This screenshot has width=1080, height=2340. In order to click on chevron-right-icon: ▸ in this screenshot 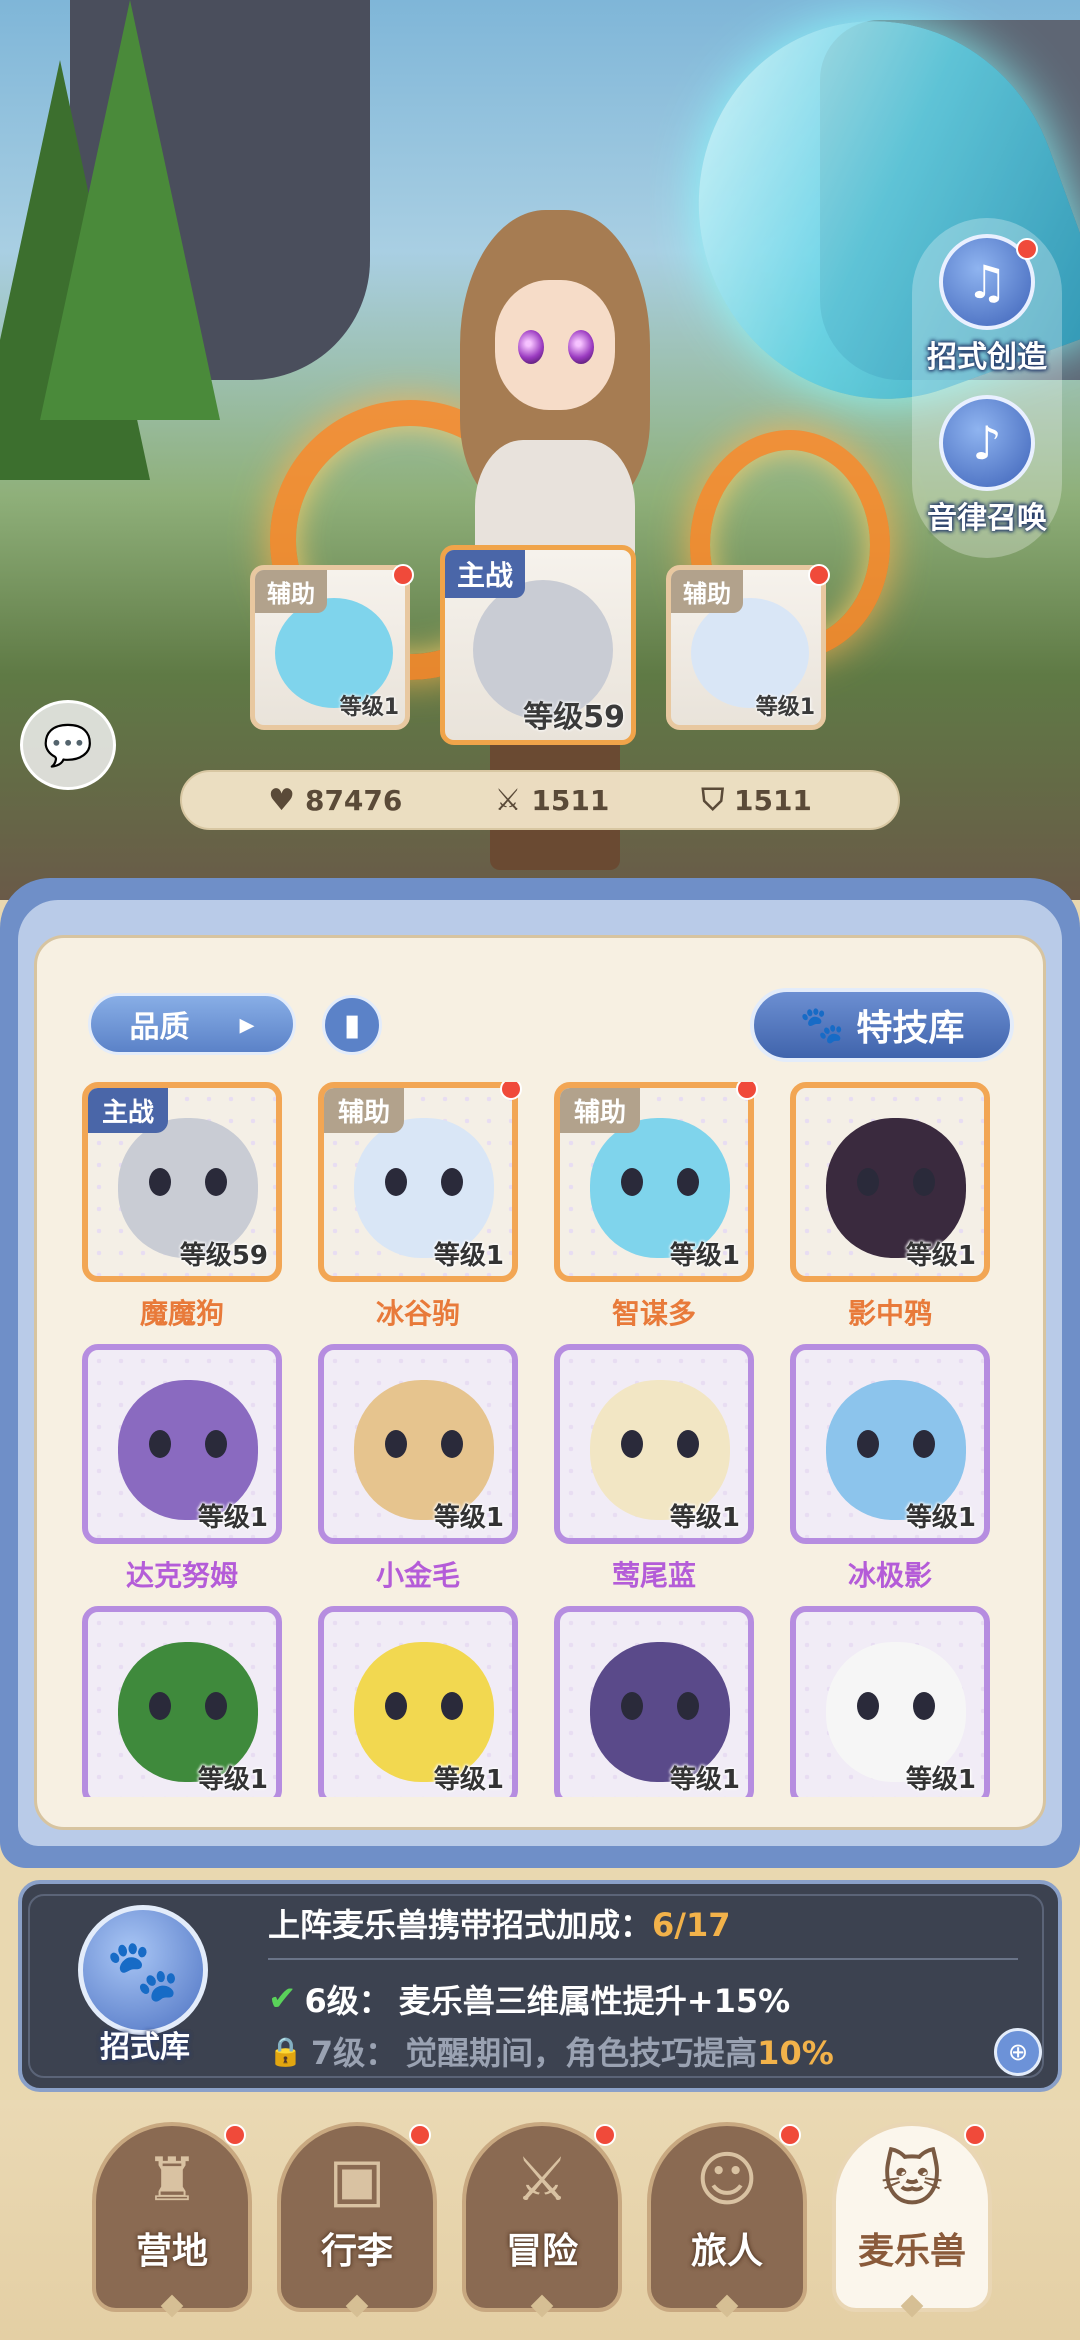, I will do `click(247, 1024)`.